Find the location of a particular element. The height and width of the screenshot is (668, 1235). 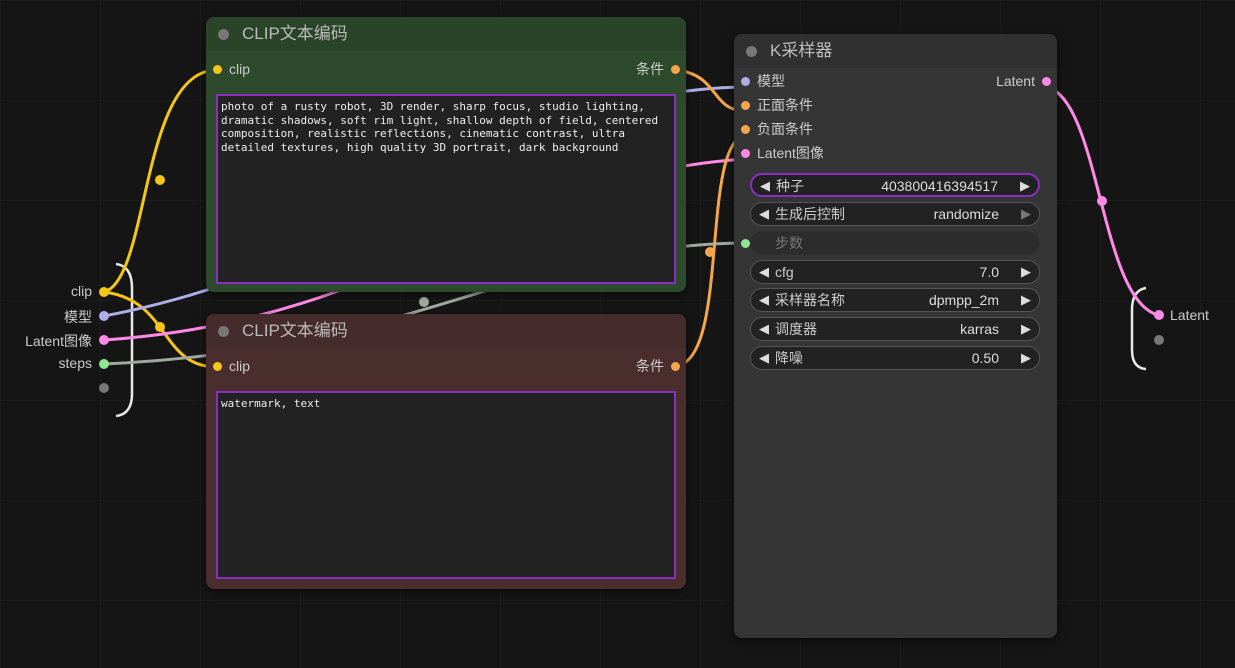

widget-name: cfg is located at coordinates (784, 272).